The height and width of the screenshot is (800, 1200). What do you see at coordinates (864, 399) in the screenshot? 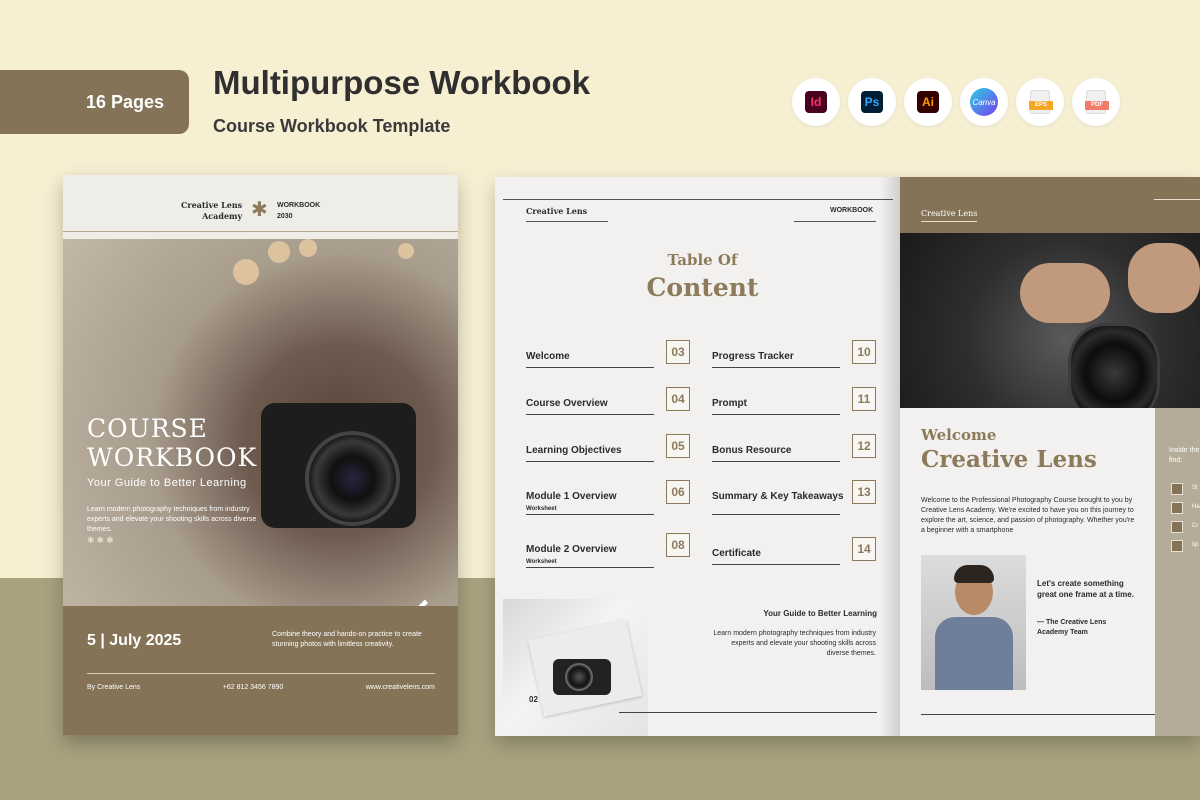
I see `toc-item-page: 11` at bounding box center [864, 399].